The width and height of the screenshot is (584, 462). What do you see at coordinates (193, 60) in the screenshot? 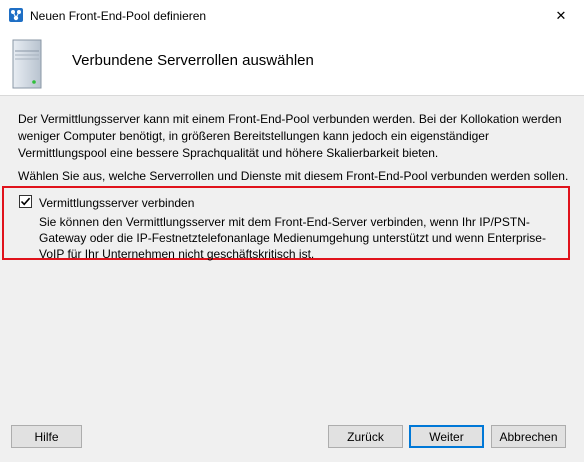
I see `page-title: Verbundene Serverrollen auswählen` at bounding box center [193, 60].